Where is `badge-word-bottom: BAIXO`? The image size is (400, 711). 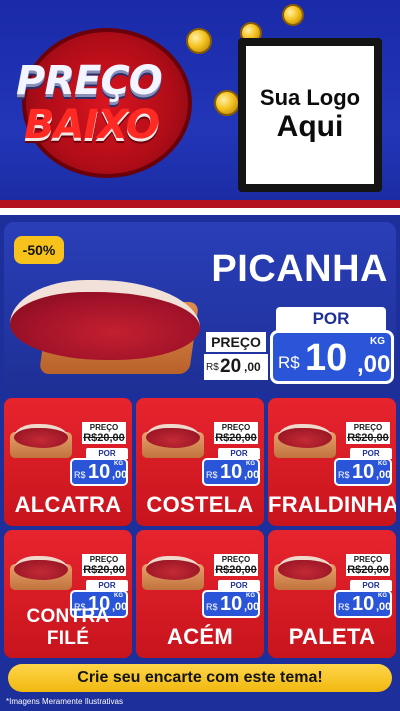 badge-word-bottom: BAIXO is located at coordinates (92, 125).